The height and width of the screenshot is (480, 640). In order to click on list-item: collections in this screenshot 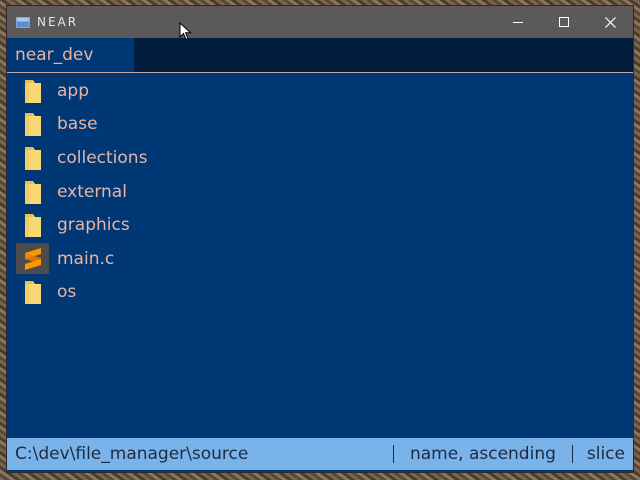, I will do `click(320, 158)`.